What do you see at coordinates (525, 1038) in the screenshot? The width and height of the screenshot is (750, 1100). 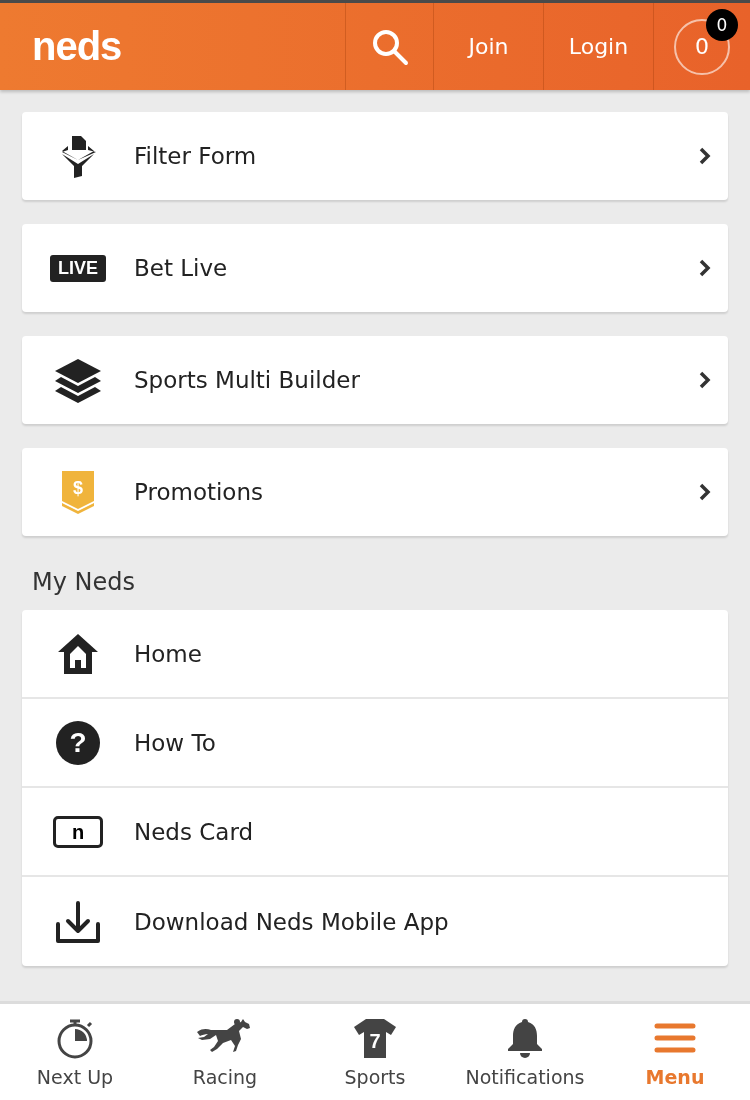 I see `bell-icon` at bounding box center [525, 1038].